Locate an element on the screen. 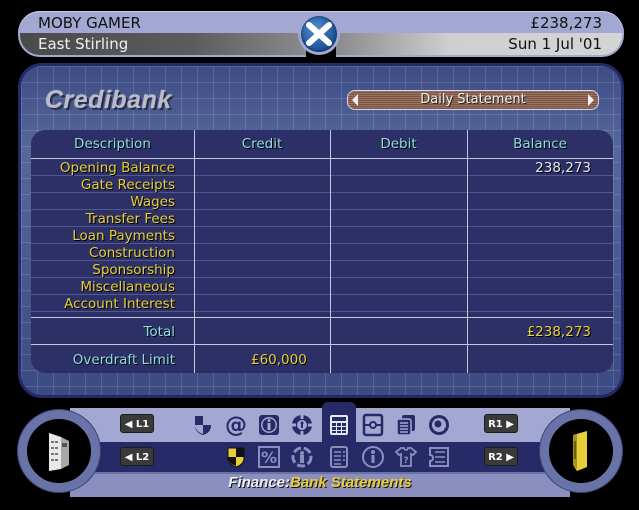 The width and height of the screenshot is (639, 510). ticket-icon is located at coordinates (439, 457).